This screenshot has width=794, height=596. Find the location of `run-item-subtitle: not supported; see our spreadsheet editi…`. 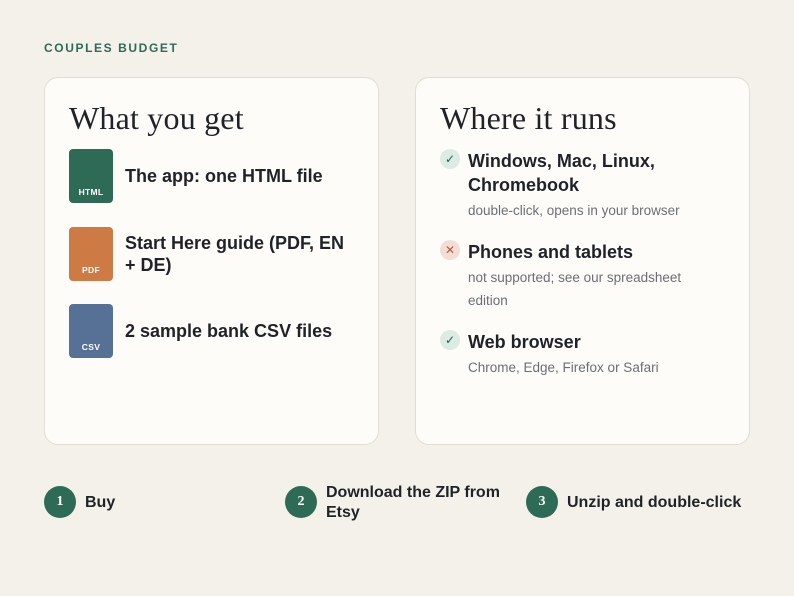

run-item-subtitle: not supported; see our spreadsheet editi… is located at coordinates (575, 289).